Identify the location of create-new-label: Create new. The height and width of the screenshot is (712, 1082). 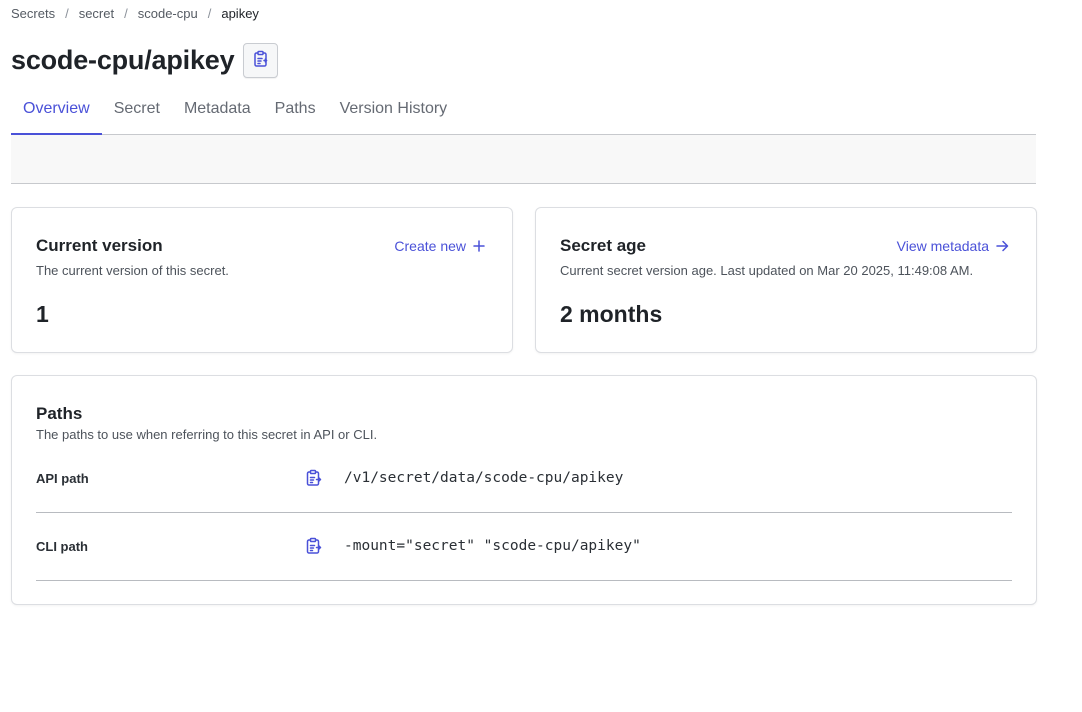
(430, 246).